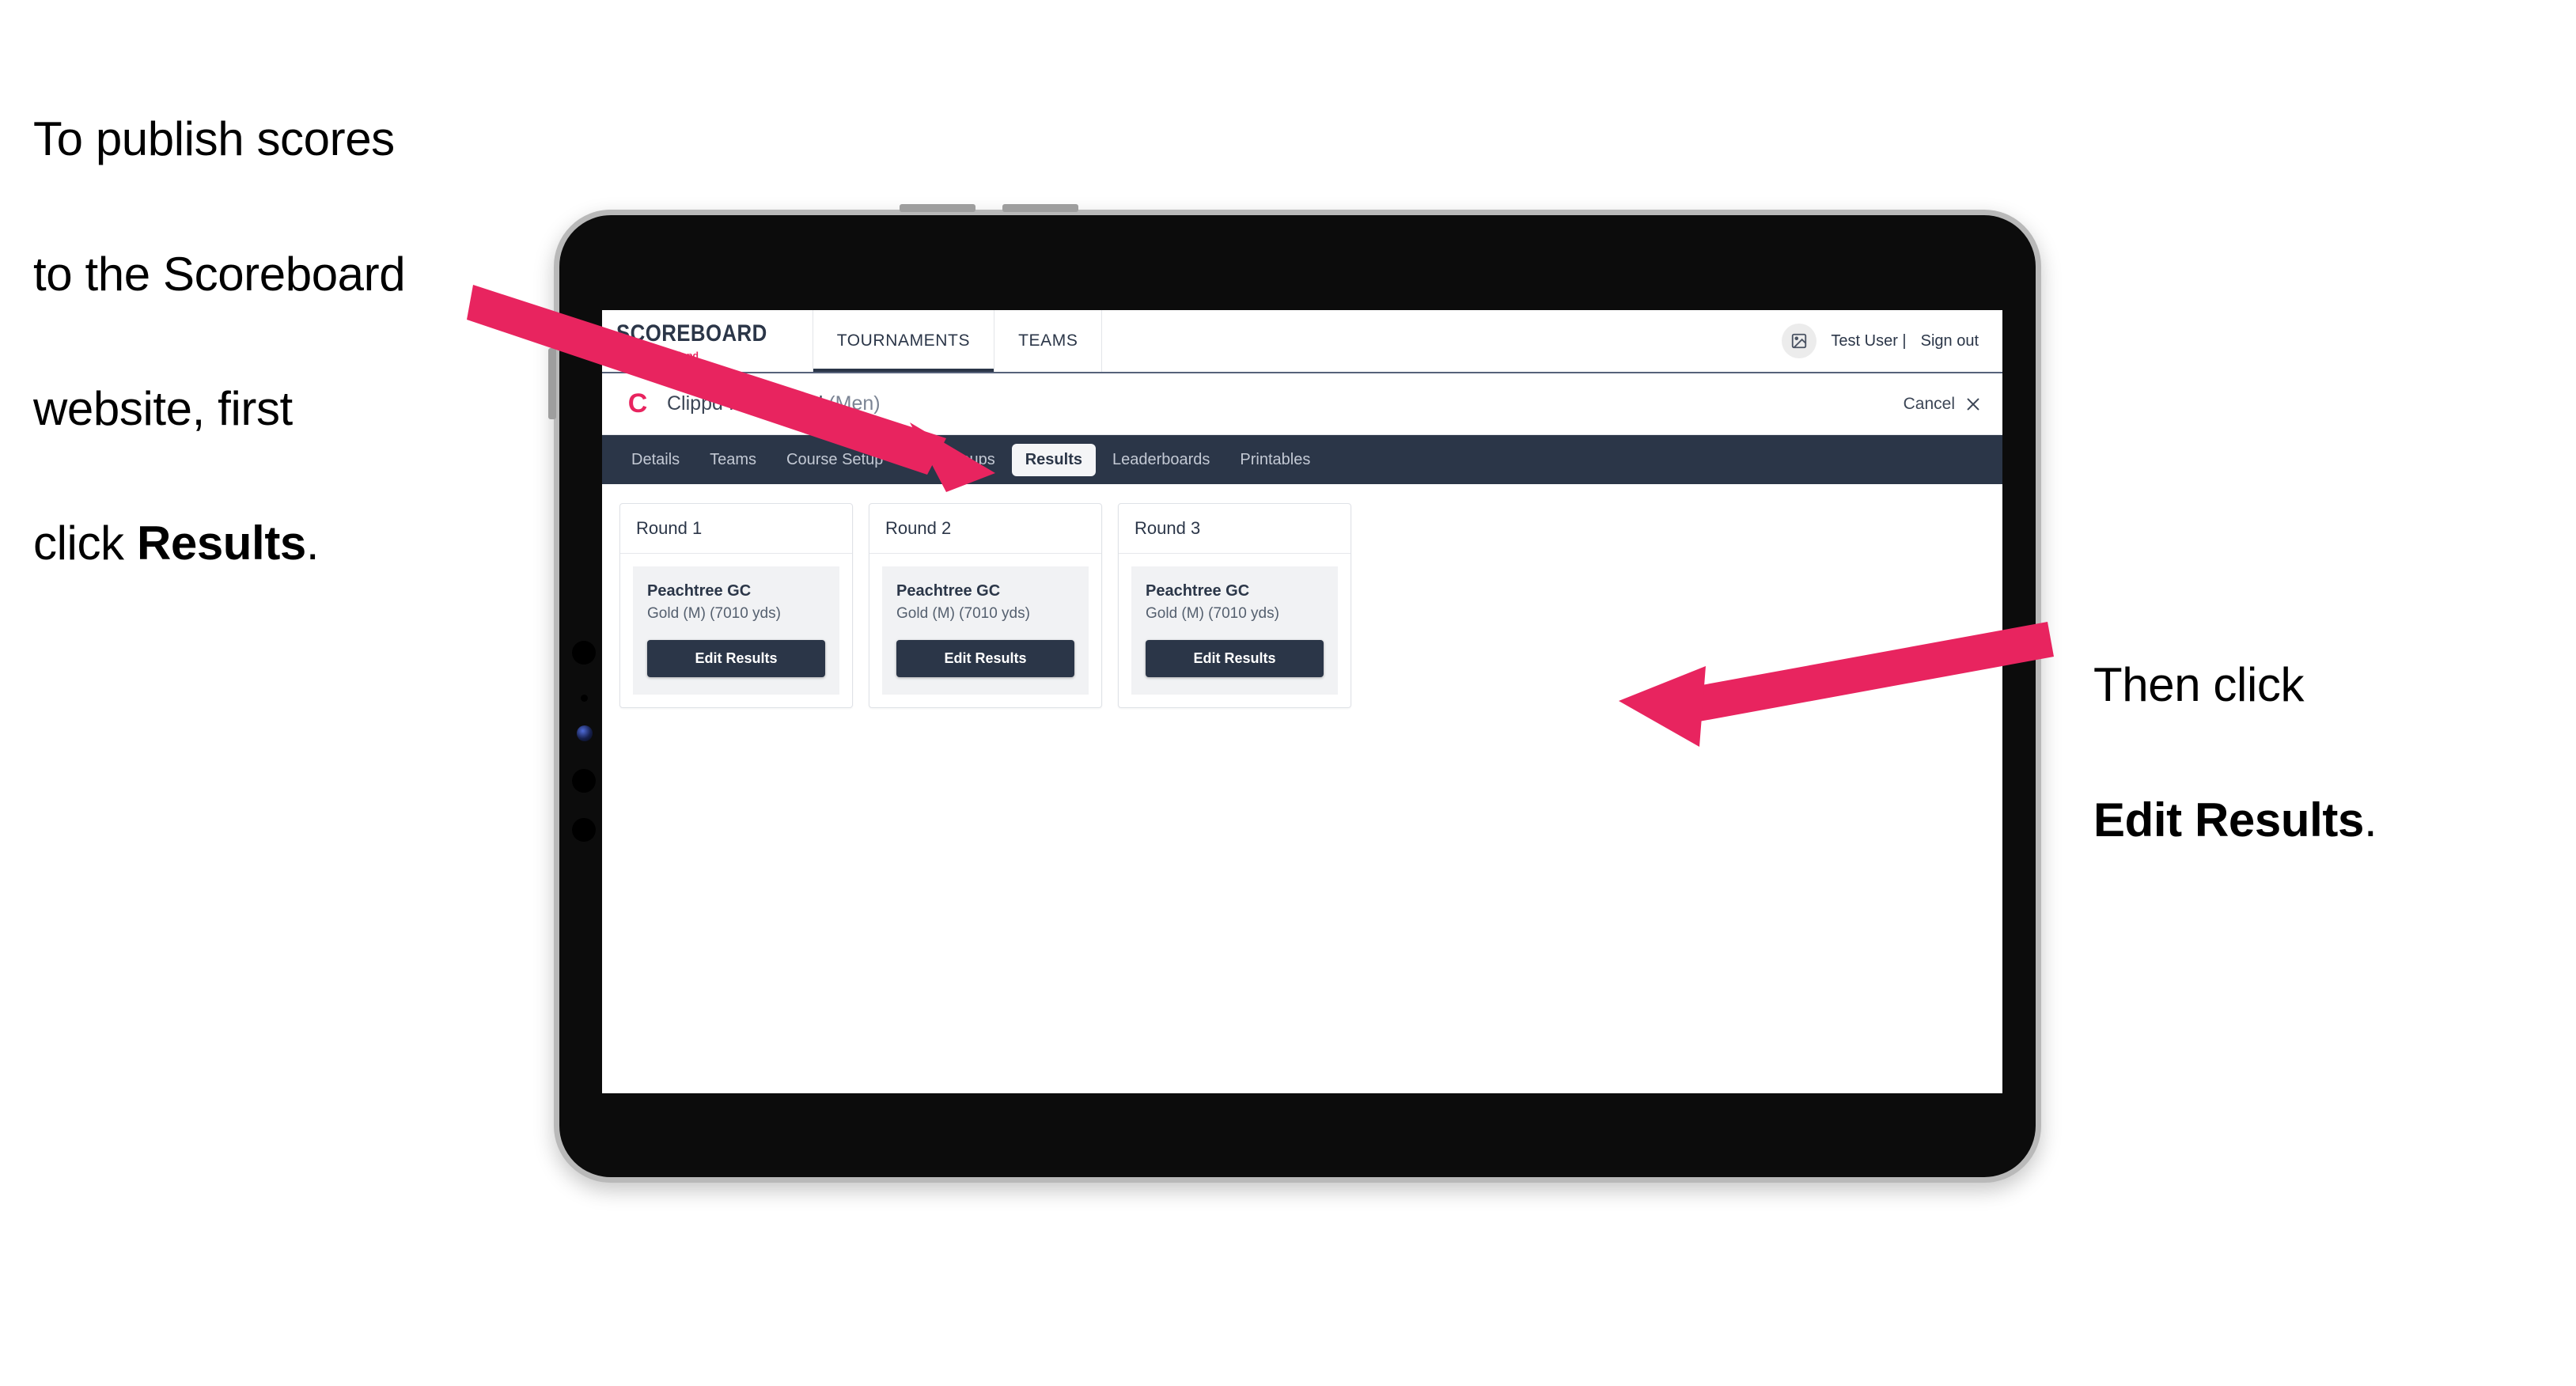 This screenshot has width=2576, height=1386. What do you see at coordinates (1302, 404) in the screenshot?
I see `tournament-title-bar: C Clippd Invitational (Men) Cancel` at bounding box center [1302, 404].